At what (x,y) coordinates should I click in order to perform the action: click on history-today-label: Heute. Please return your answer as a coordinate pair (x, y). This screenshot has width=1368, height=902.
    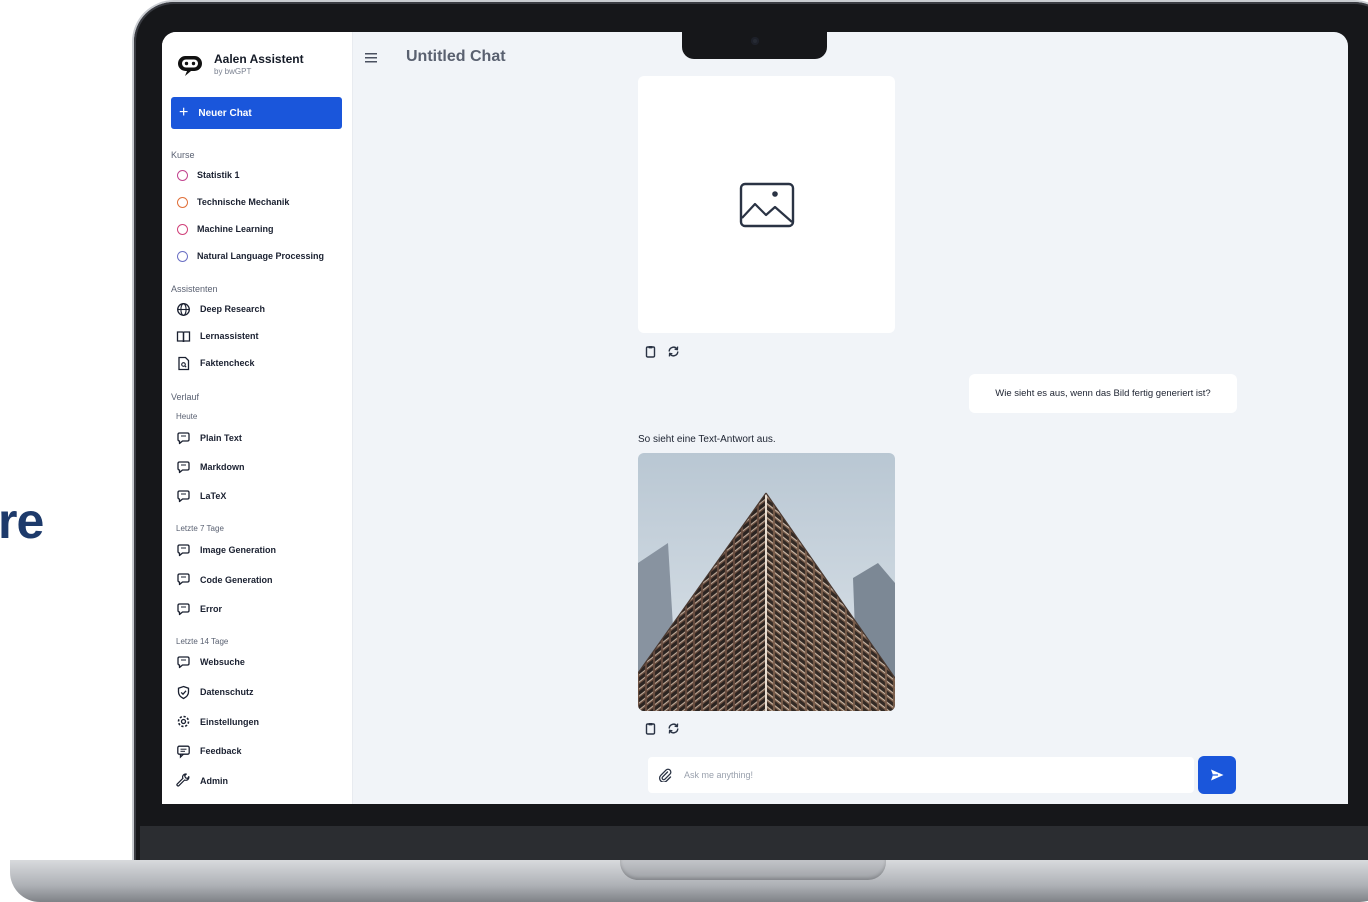
    Looking at the image, I should click on (187, 416).